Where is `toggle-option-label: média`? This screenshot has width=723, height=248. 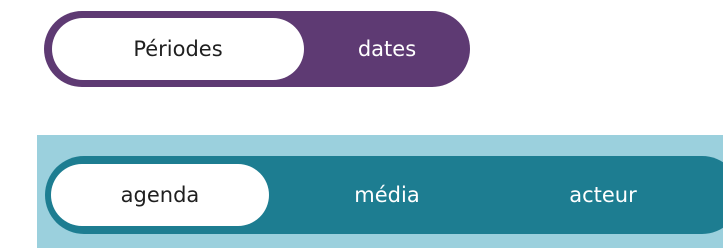
toggle-option-label: média is located at coordinates (387, 195).